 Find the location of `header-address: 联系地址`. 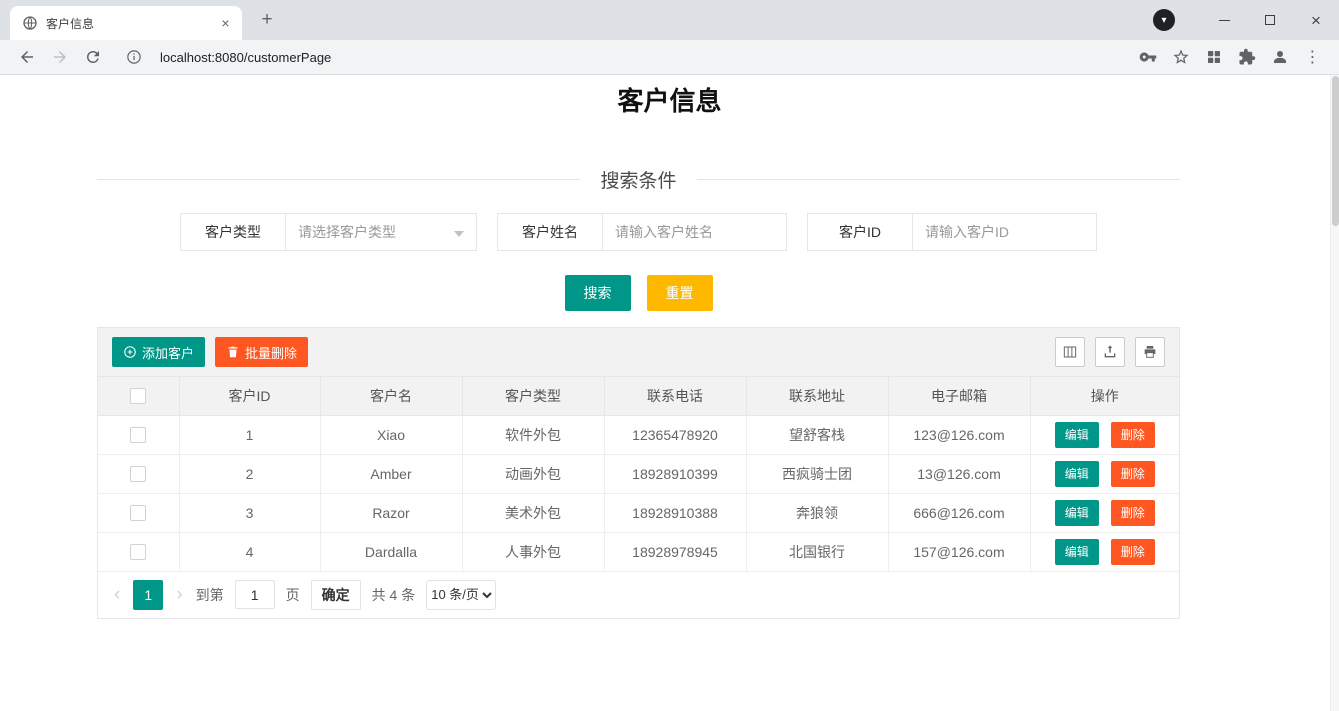

header-address: 联系地址 is located at coordinates (817, 396).